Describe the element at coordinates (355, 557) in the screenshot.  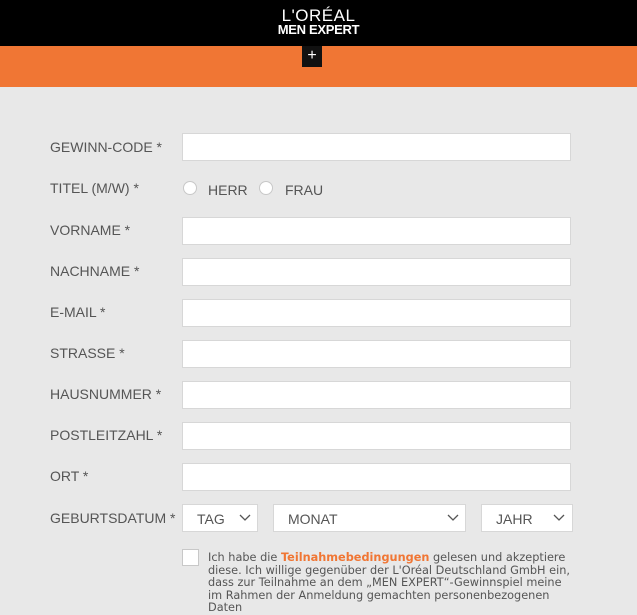
I see `teilnahmebedingungen-link: Teilnahmebedingungen` at that location.